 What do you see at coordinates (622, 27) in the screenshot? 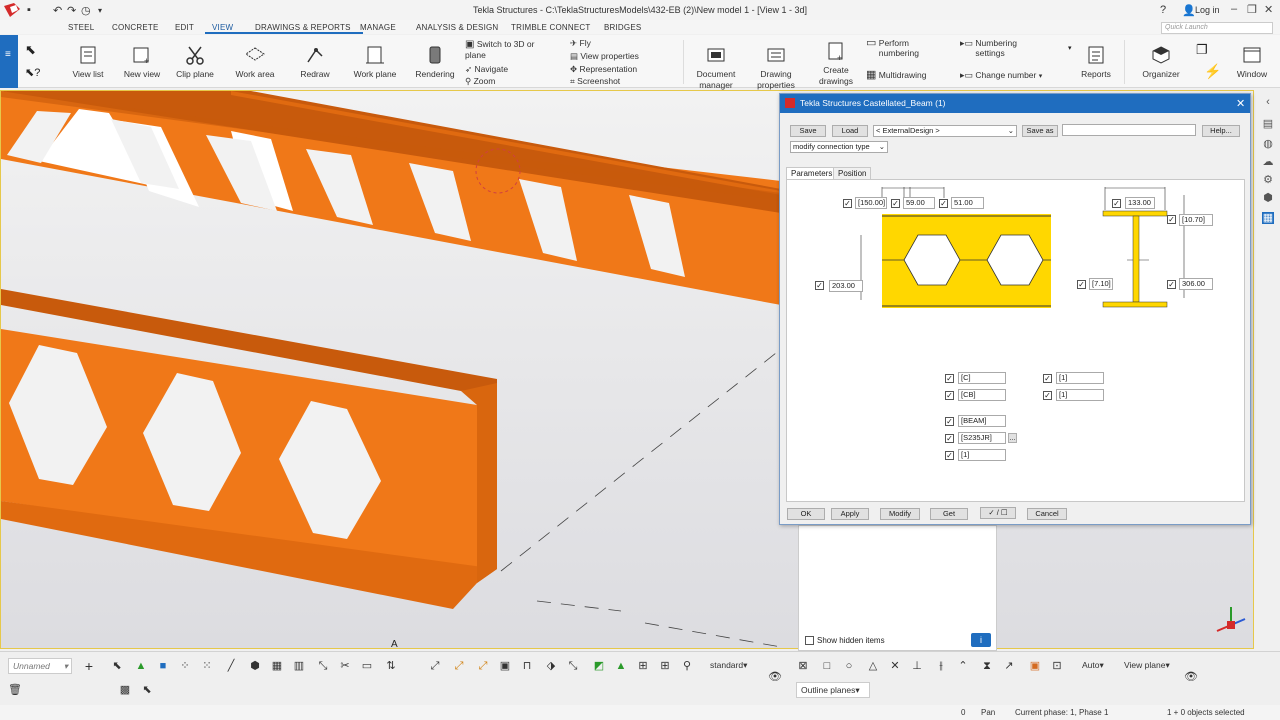
I see `tab-bridges: BRIDGES` at bounding box center [622, 27].